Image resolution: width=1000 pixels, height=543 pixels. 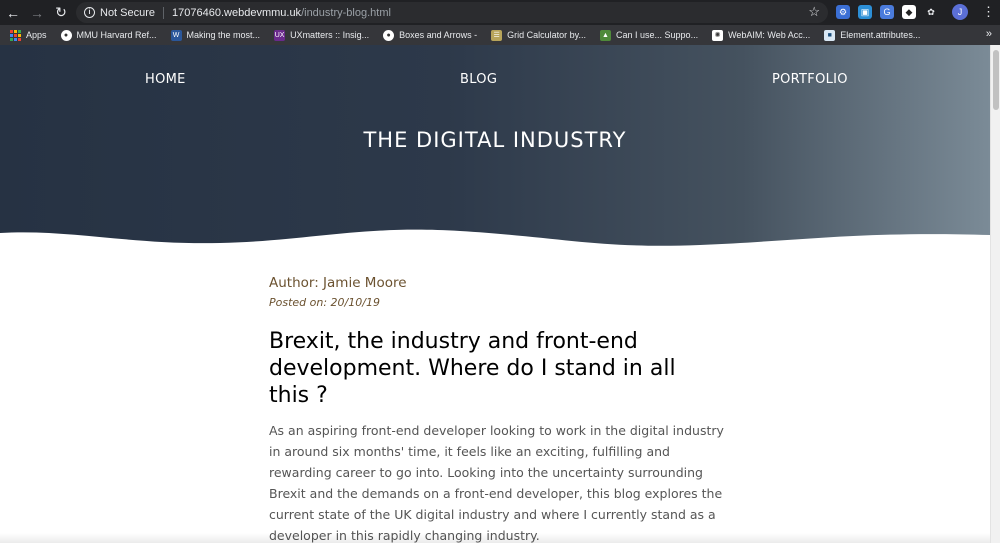 What do you see at coordinates (346, 13) in the screenshot?
I see `url-path: /industry-blog.html` at bounding box center [346, 13].